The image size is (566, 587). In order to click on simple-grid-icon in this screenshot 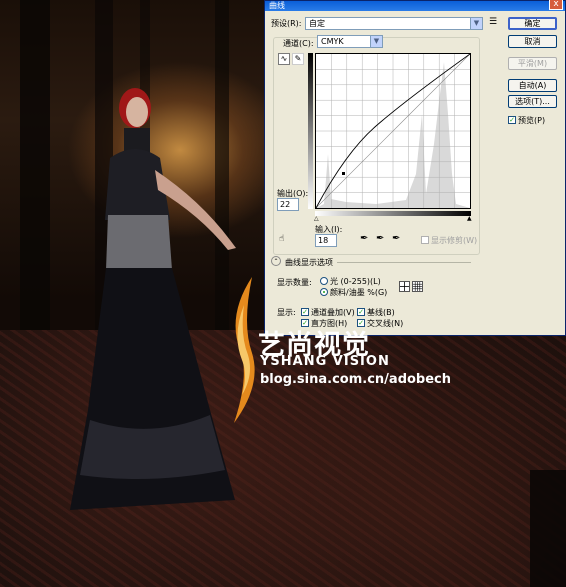, I will do `click(404, 286)`.